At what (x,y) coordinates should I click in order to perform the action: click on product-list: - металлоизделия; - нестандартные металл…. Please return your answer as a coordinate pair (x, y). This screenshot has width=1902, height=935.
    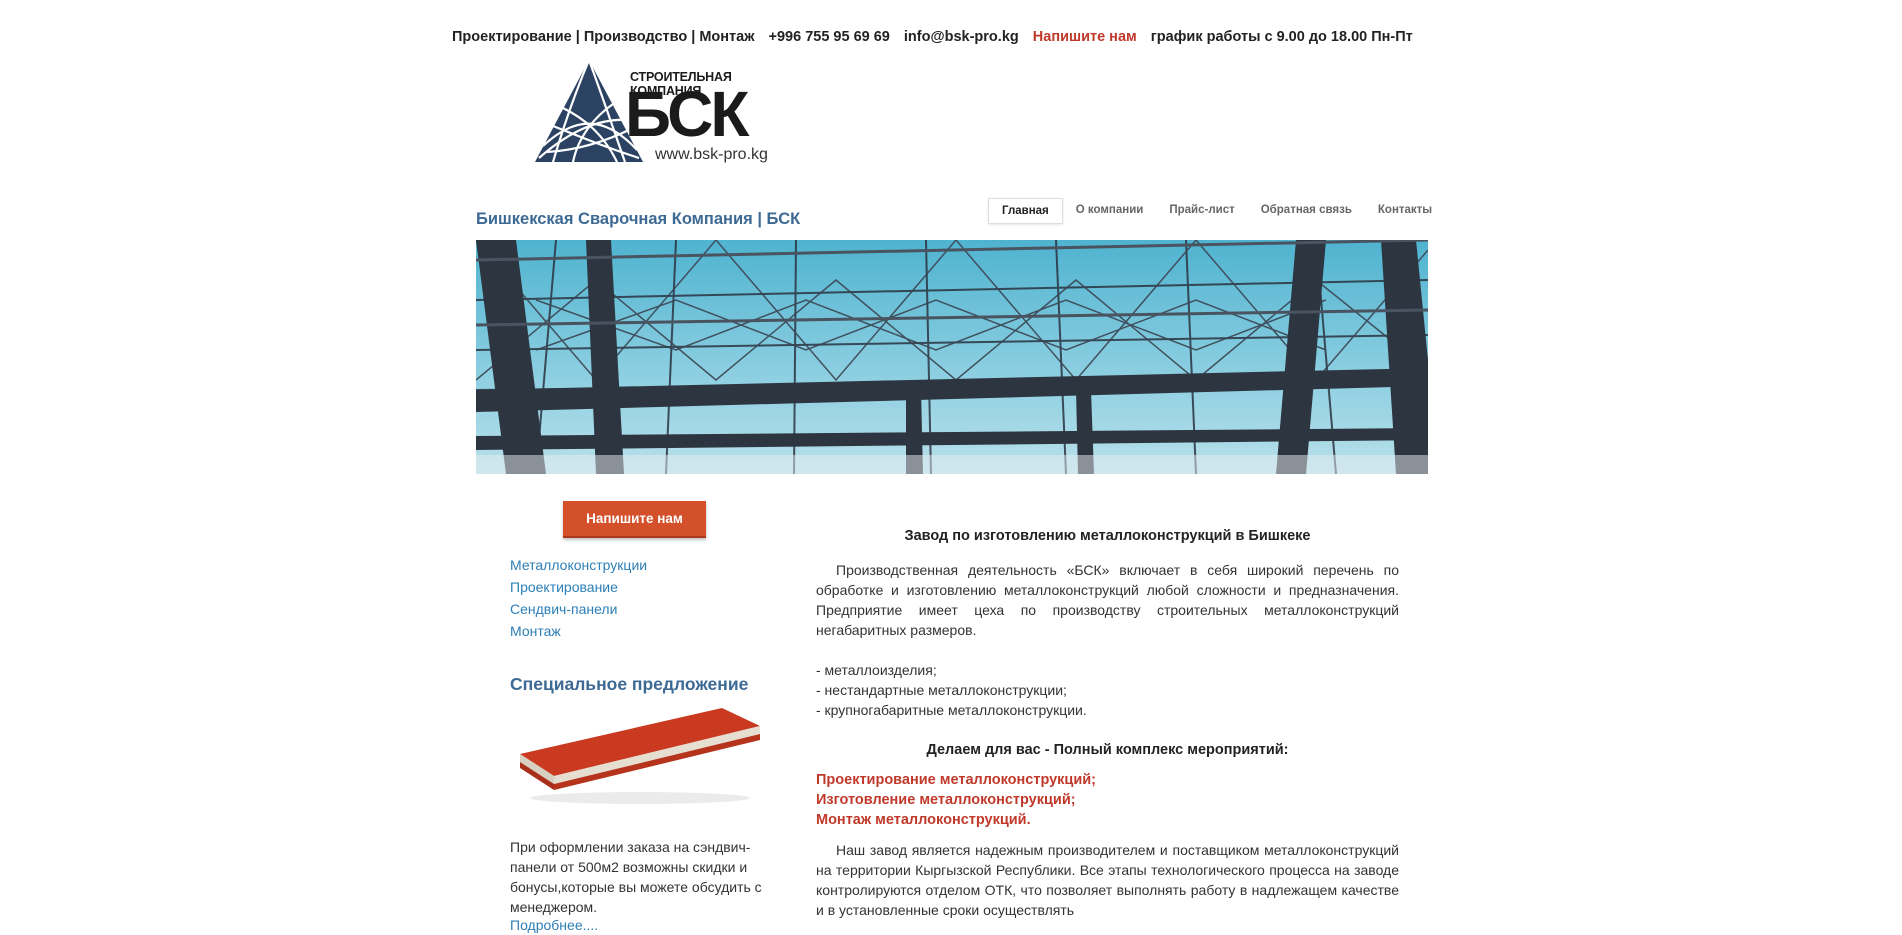
    Looking at the image, I should click on (1107, 690).